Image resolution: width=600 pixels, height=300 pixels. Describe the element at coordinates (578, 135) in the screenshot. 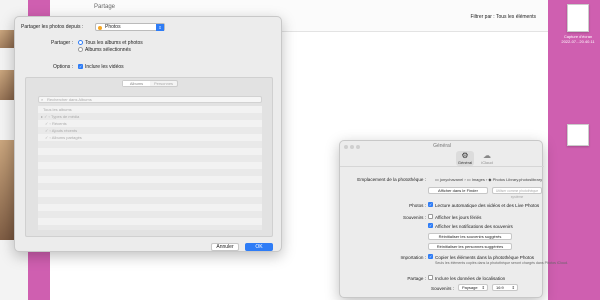

I see `document-file-icon` at that location.